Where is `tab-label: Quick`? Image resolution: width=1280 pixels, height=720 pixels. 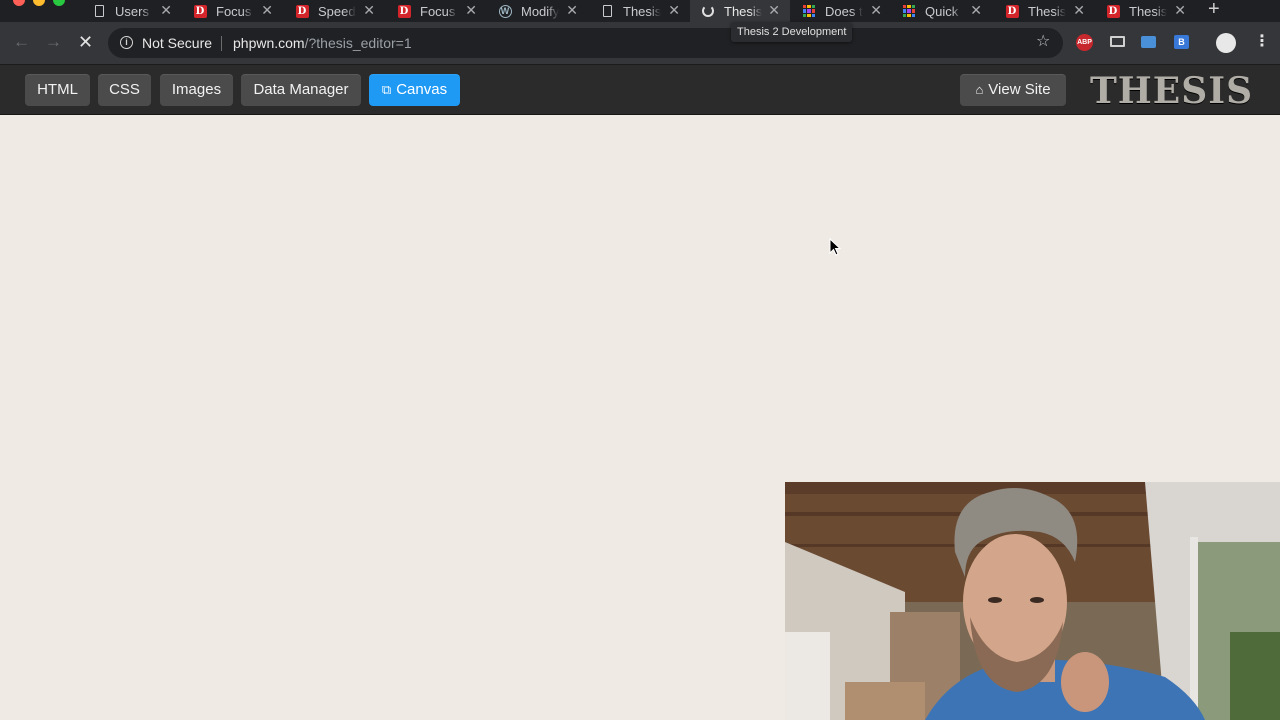 tab-label: Quick is located at coordinates (942, 11).